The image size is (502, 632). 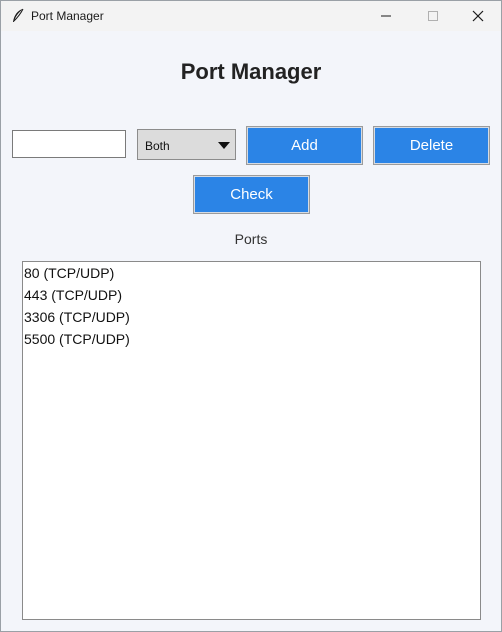 I want to click on close-icon, so click(x=478, y=16).